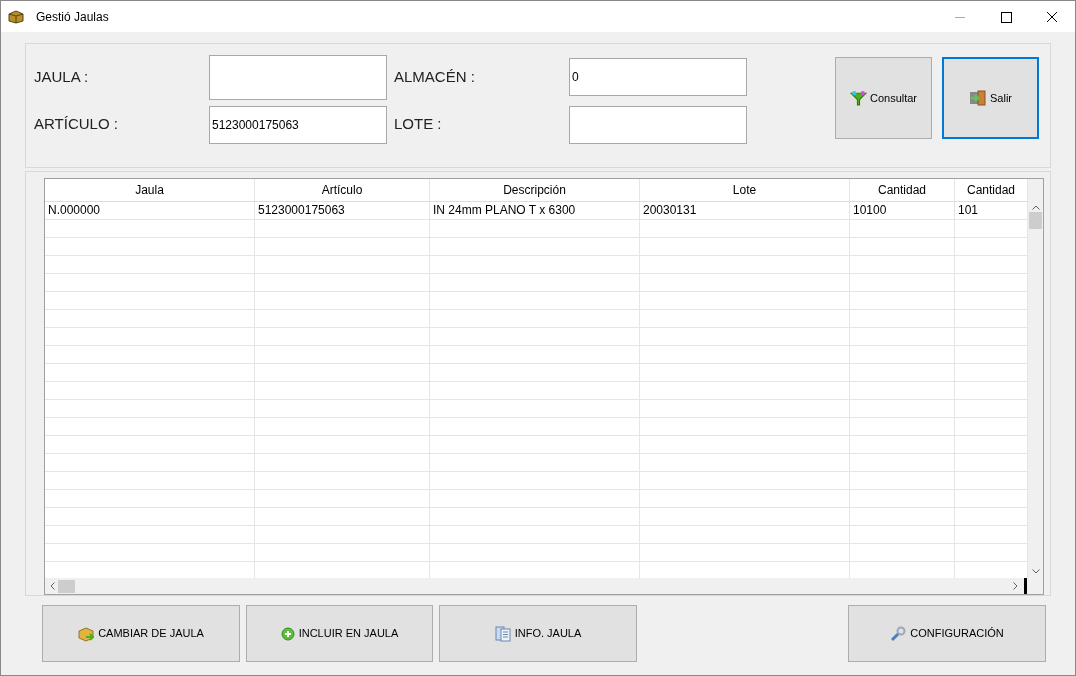 This screenshot has width=1076, height=676. What do you see at coordinates (902, 190) in the screenshot?
I see `column-header: Cantidad` at bounding box center [902, 190].